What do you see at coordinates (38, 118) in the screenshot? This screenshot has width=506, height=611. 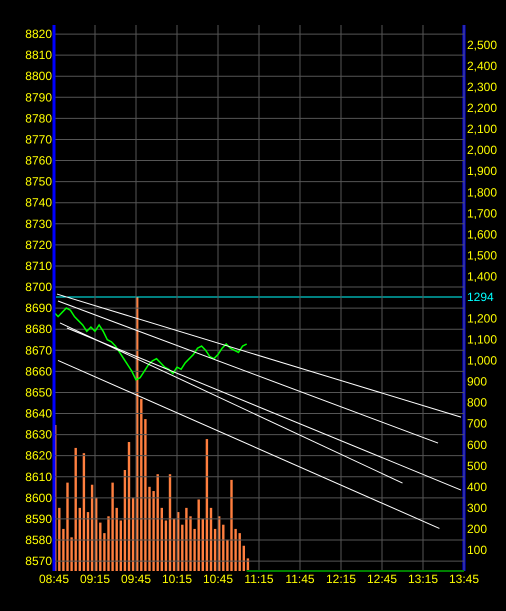 I see `axis-label: 8780` at bounding box center [38, 118].